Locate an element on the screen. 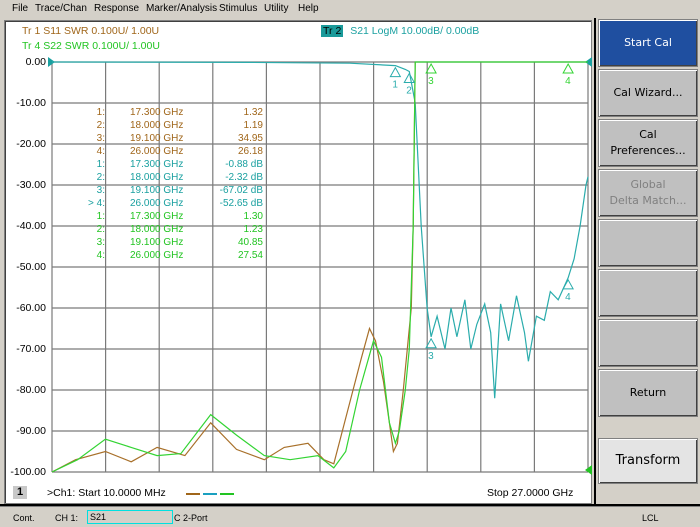 The image size is (700, 527). marker-id: > 4: is located at coordinates (96, 203).